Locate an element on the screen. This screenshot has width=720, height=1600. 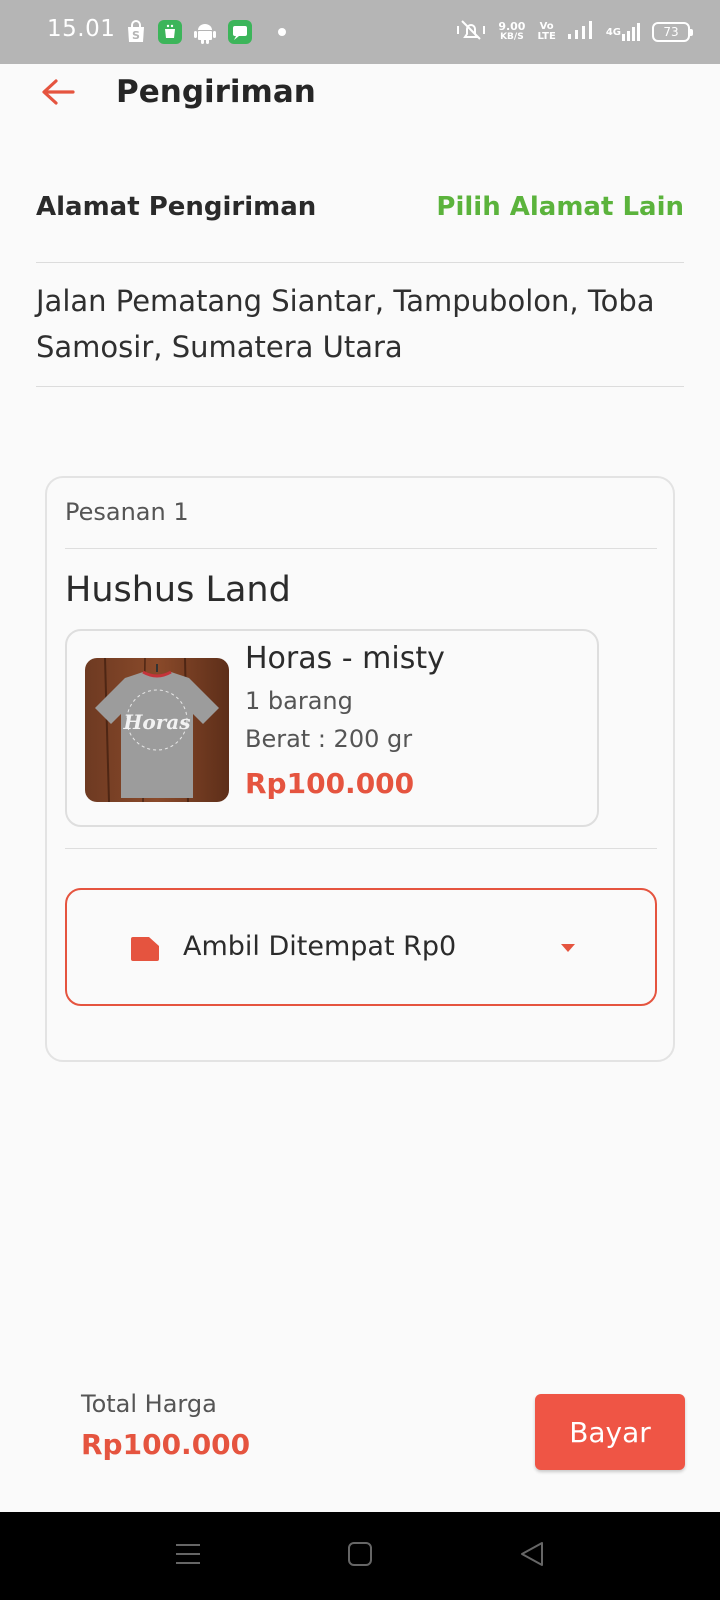
signal-strength-icon is located at coordinates (580, 32).